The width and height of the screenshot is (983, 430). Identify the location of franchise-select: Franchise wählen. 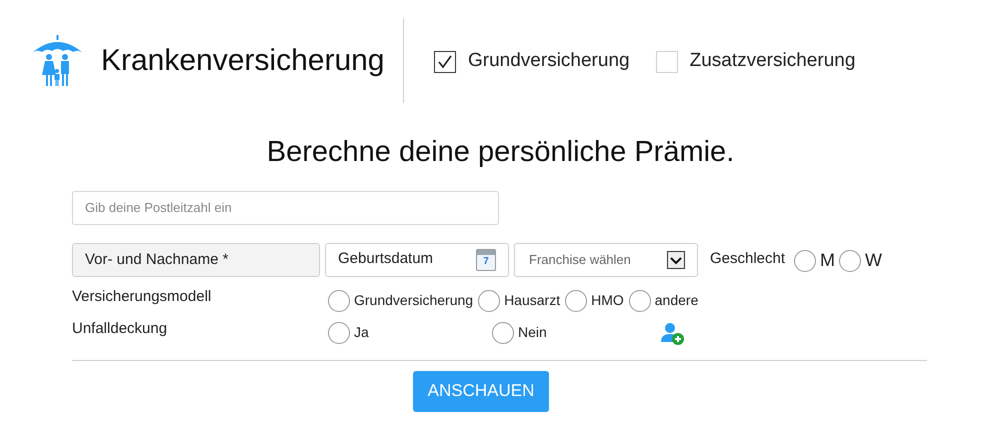
(606, 259).